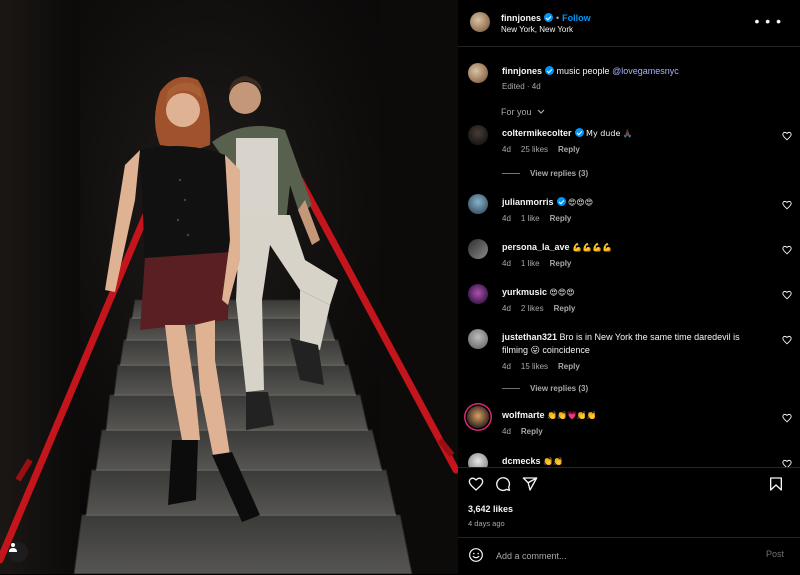  I want to click on emoji-icon, so click(476, 555).